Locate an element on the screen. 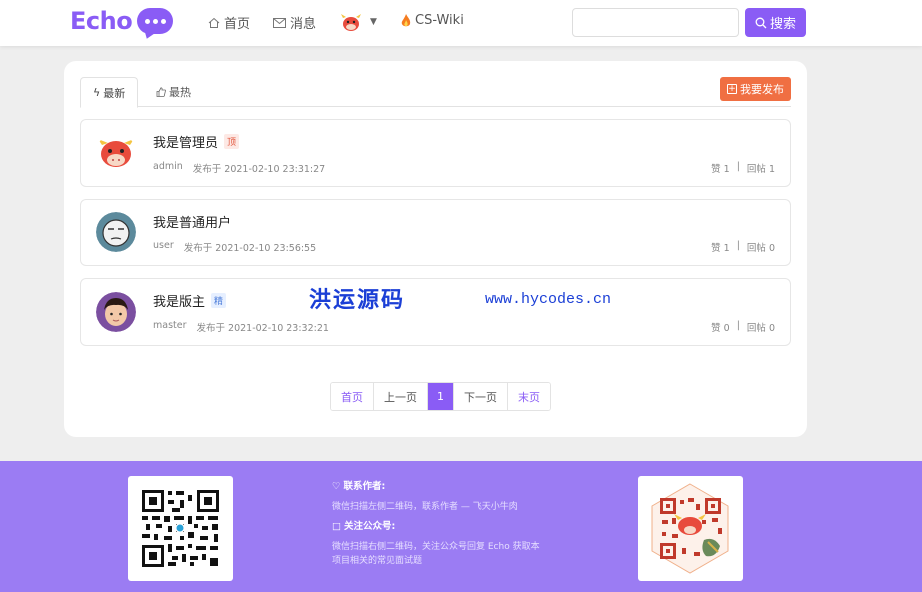 This screenshot has height=592, width=922. post-author: master is located at coordinates (170, 325).